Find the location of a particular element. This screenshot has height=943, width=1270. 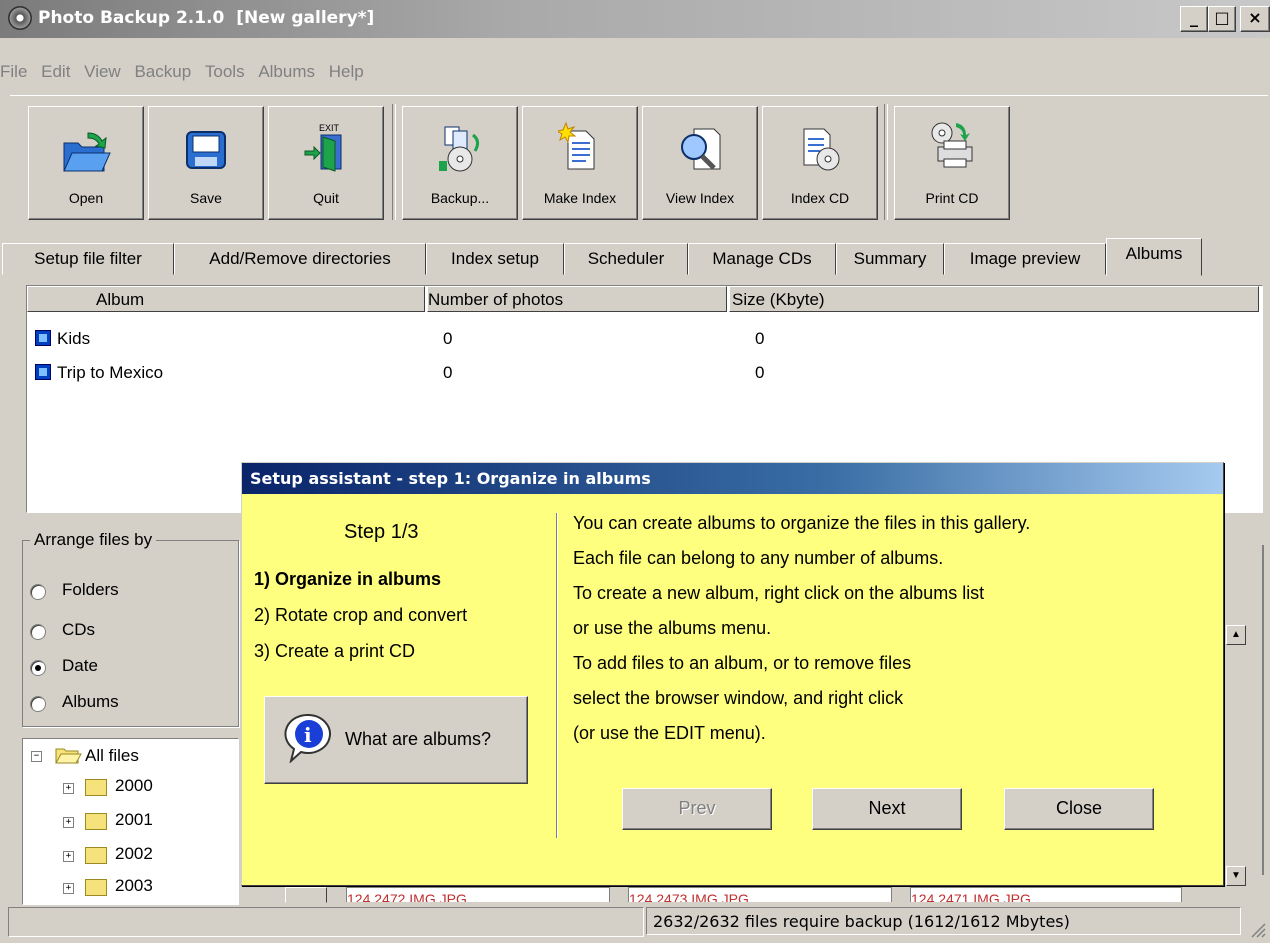

radio-folders-label: Folders is located at coordinates (90, 590).